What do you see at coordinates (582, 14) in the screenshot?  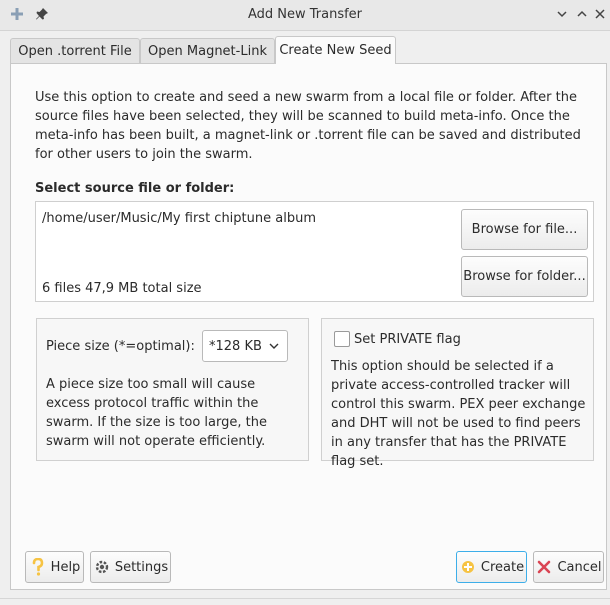 I see `chevron-up-icon` at bounding box center [582, 14].